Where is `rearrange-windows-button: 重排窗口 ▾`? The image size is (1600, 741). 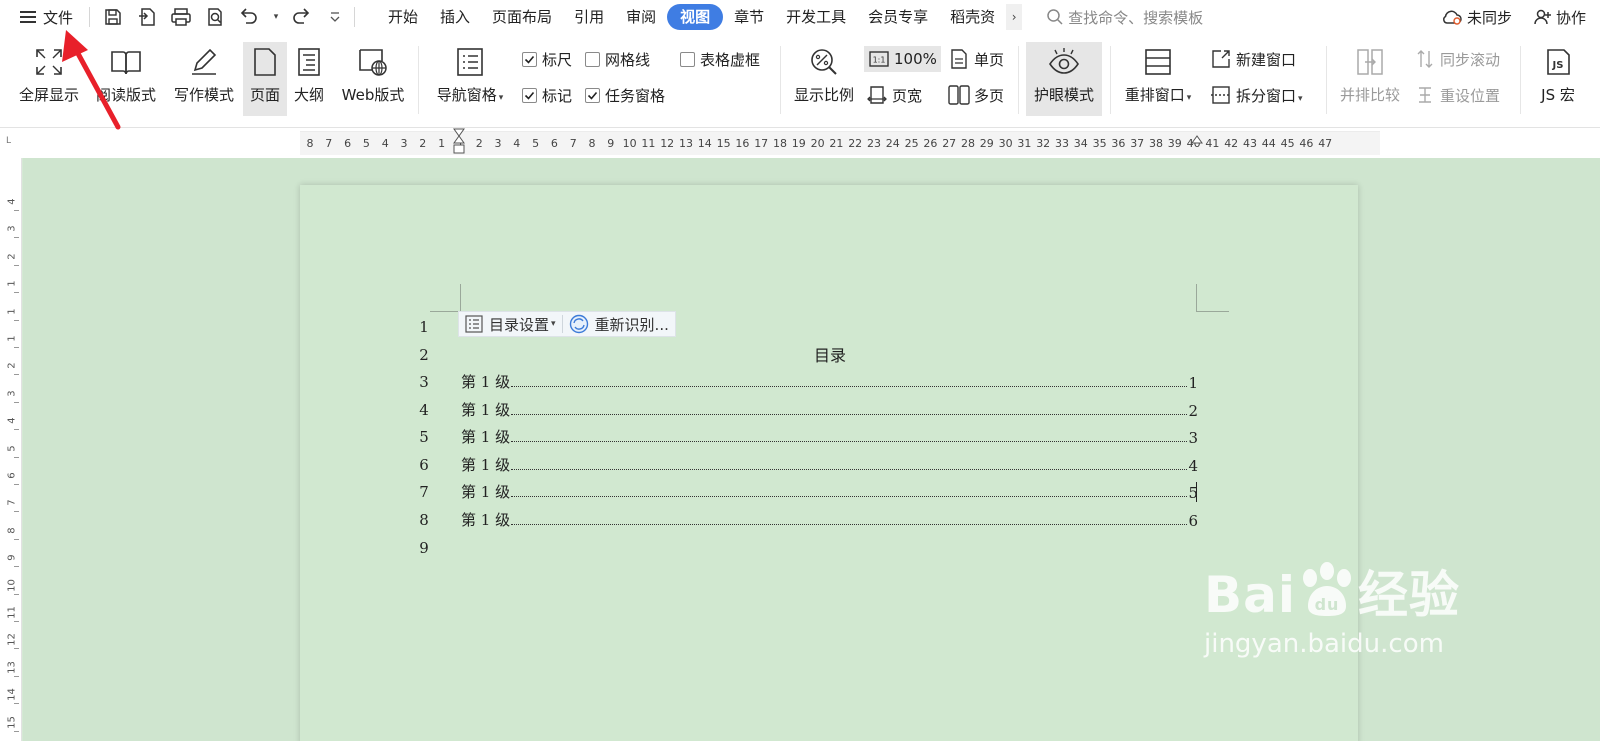
rearrange-windows-button: 重排窗口 ▾ is located at coordinates (1158, 79).